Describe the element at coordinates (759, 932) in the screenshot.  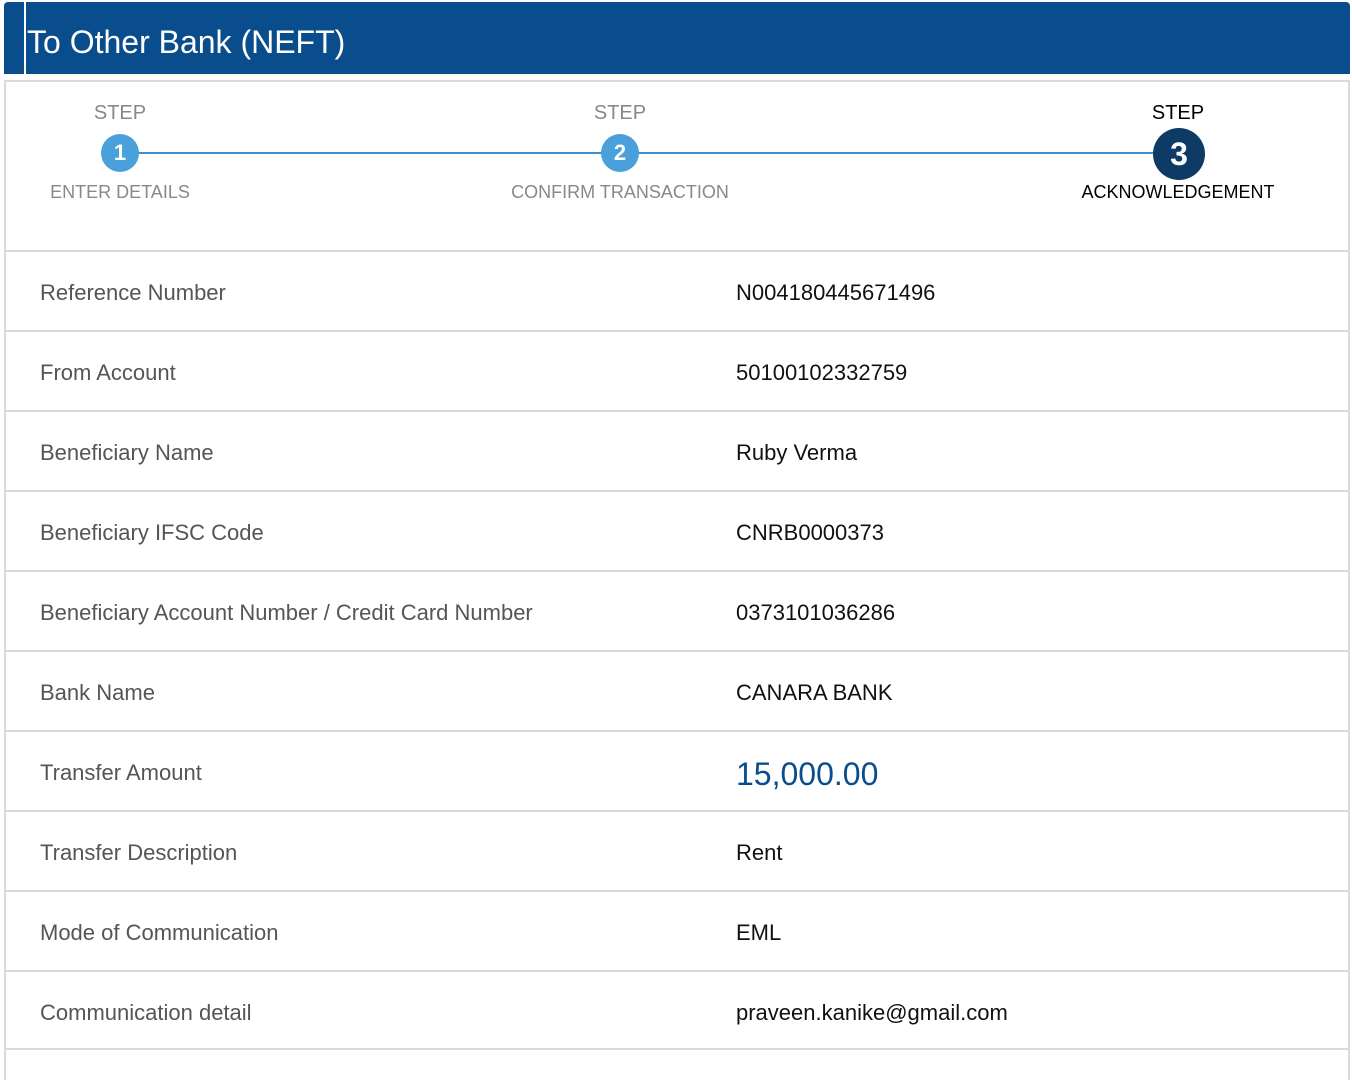
I see `detail-value: EML` at that location.